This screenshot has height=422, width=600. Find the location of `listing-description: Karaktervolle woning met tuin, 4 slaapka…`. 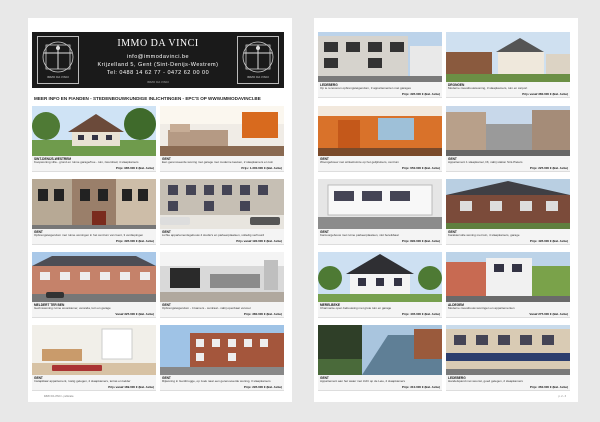

listing-description: Karaktervolle woning met tuin, 4 slaapka… is located at coordinates (484, 235).